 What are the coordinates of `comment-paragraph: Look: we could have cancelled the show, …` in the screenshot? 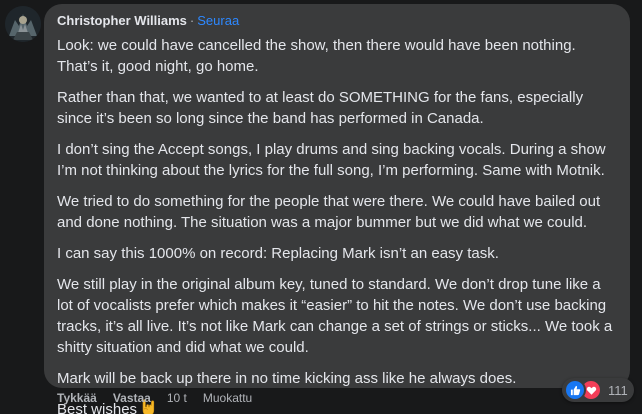 It's located at (316, 56).